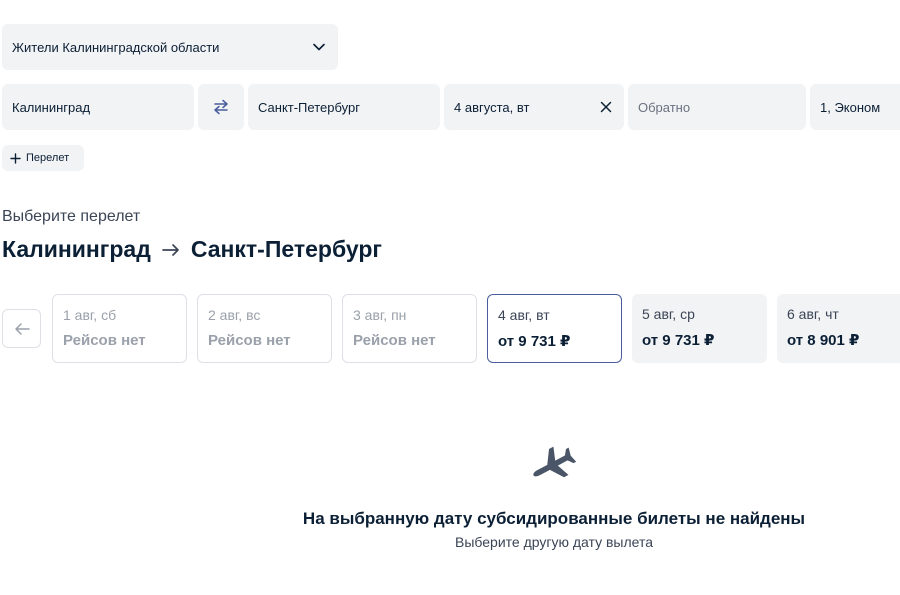 The height and width of the screenshot is (595, 900). I want to click on from-field: Калининград, so click(98, 107).